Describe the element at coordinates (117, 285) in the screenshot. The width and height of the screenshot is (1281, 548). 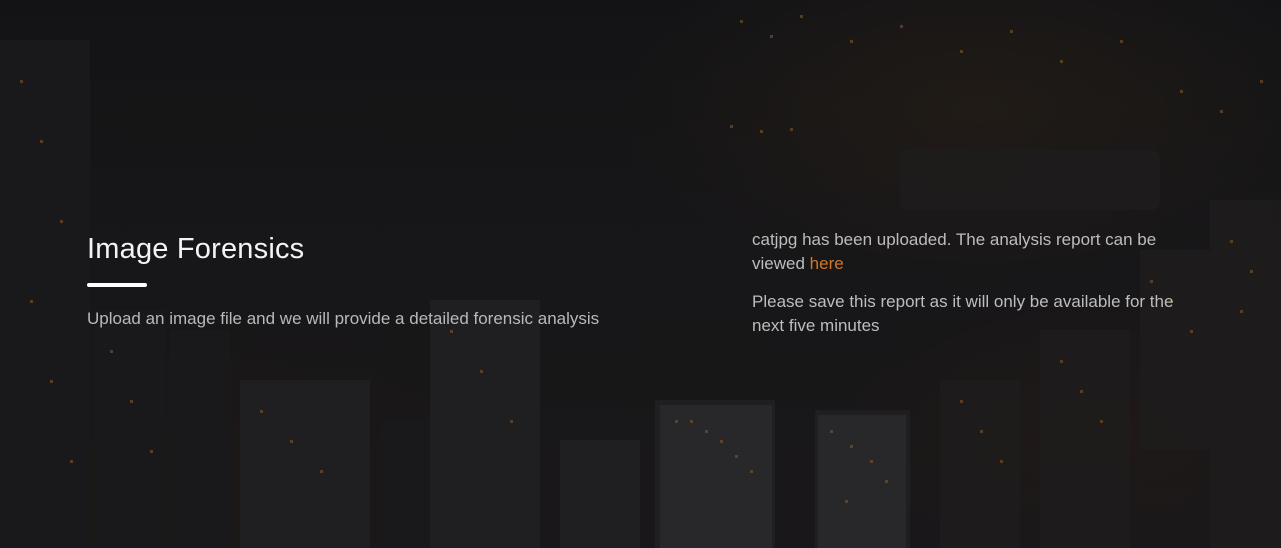
I see `title-underline-divider` at that location.